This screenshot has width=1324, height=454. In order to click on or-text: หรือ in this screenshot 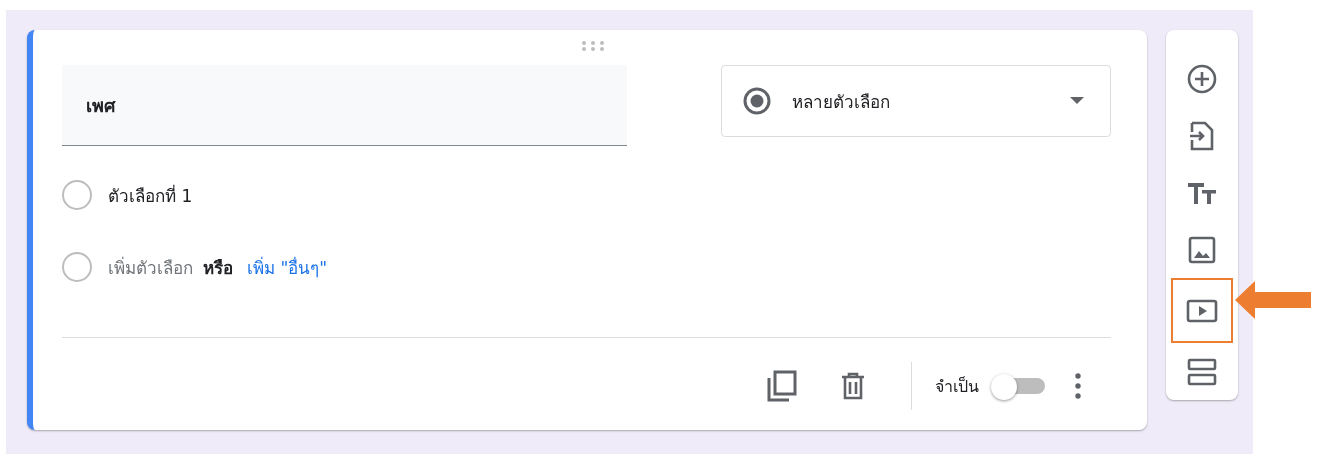, I will do `click(218, 268)`.